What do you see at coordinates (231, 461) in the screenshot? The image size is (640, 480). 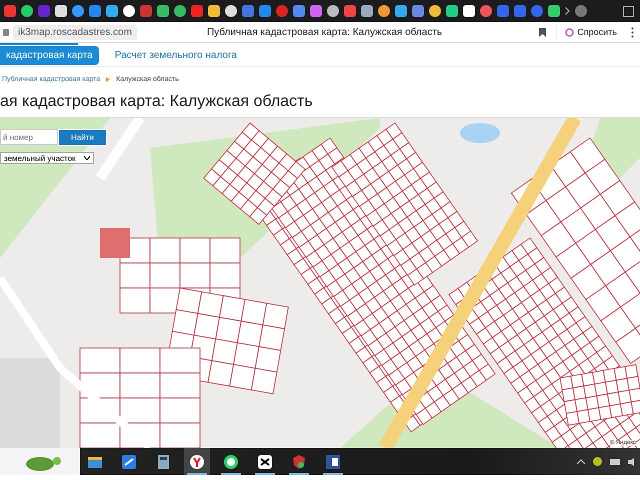 I see `chat-icon` at bounding box center [231, 461].